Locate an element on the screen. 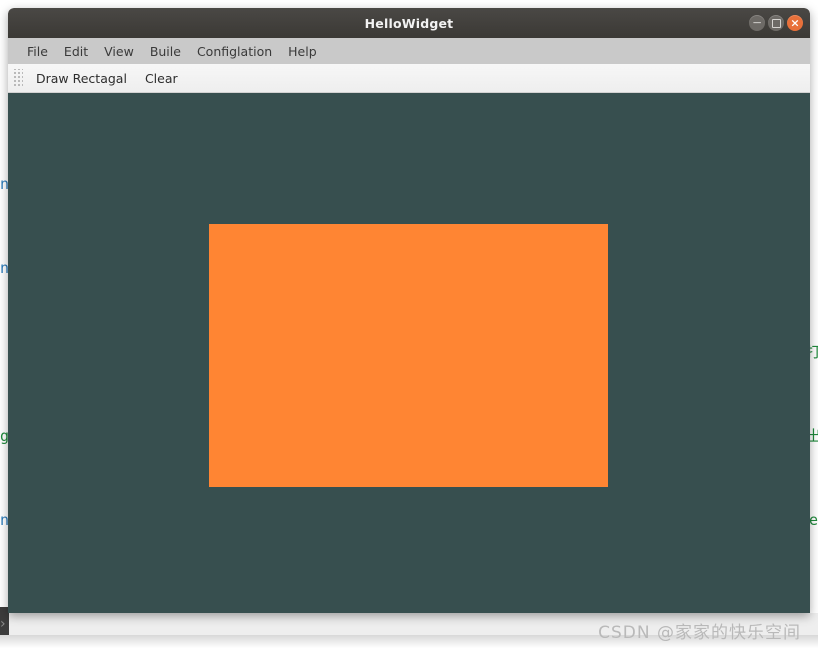 The image size is (818, 648). title-bar: HelloWidget − × is located at coordinates (409, 23).